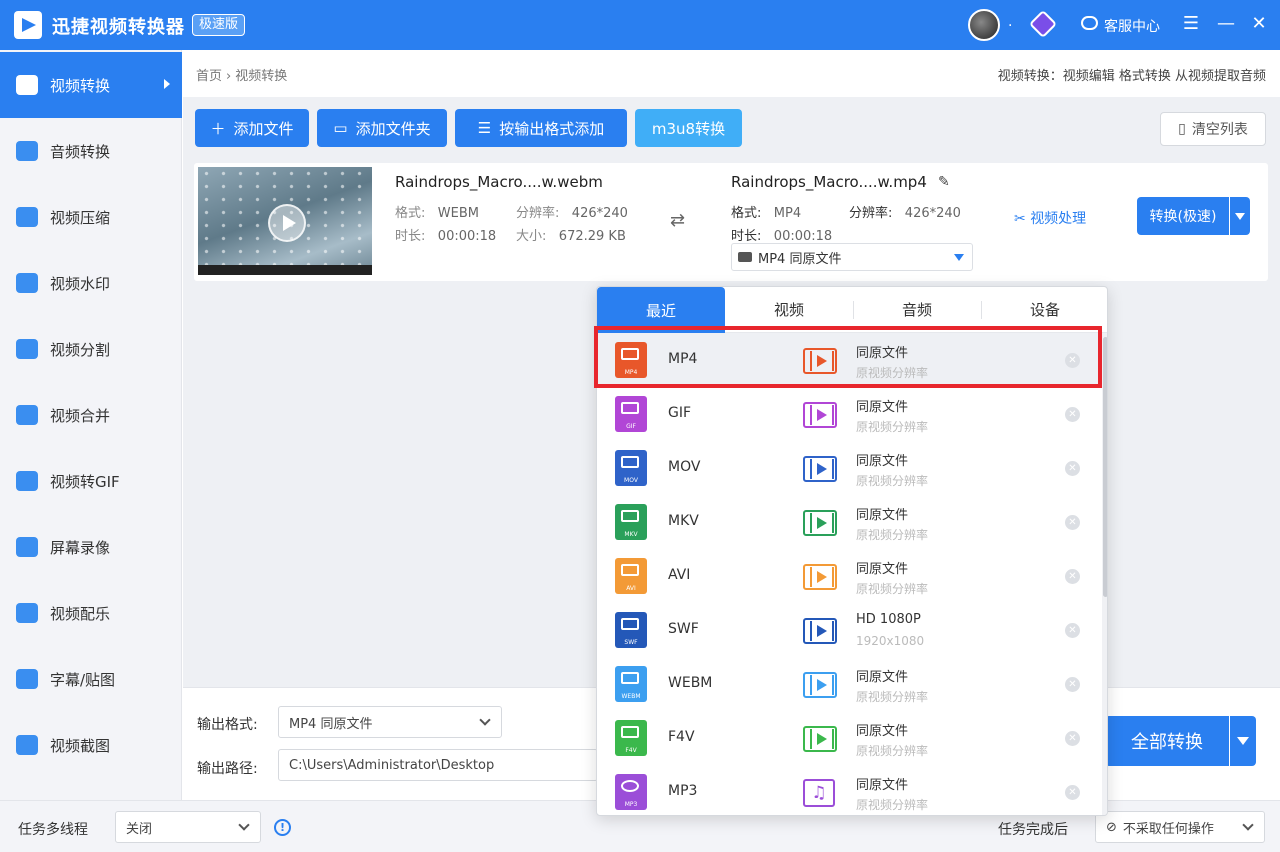  What do you see at coordinates (1167, 741) in the screenshot?
I see `convert-all-button: 全部转换` at bounding box center [1167, 741].